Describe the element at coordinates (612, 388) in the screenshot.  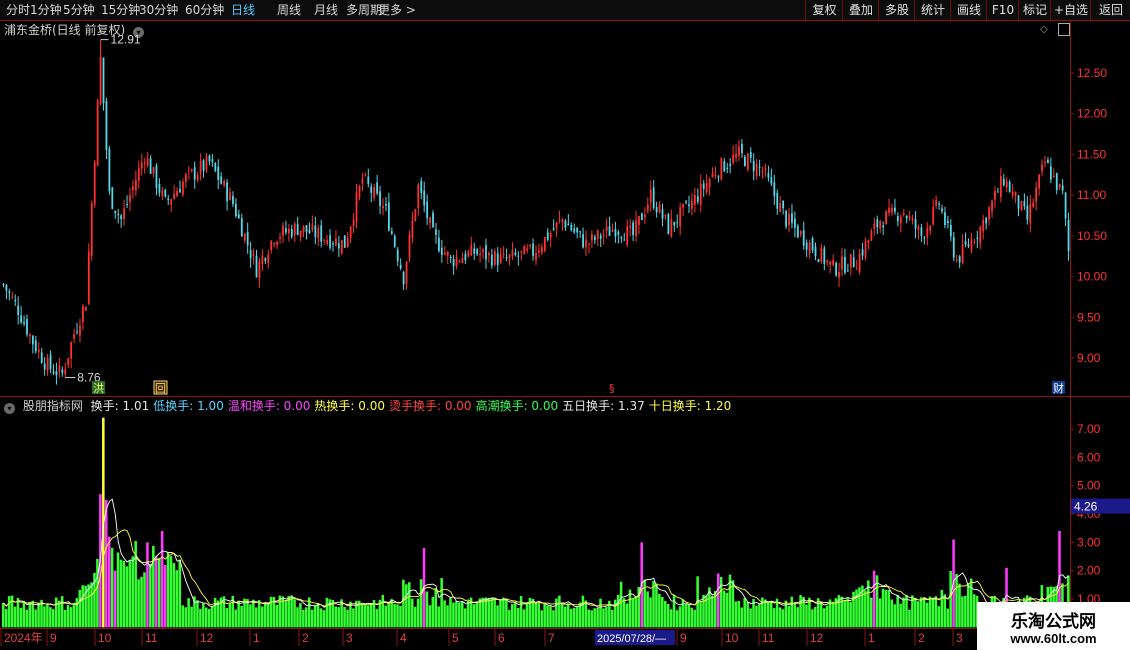
I see `event-marker: §` at that location.